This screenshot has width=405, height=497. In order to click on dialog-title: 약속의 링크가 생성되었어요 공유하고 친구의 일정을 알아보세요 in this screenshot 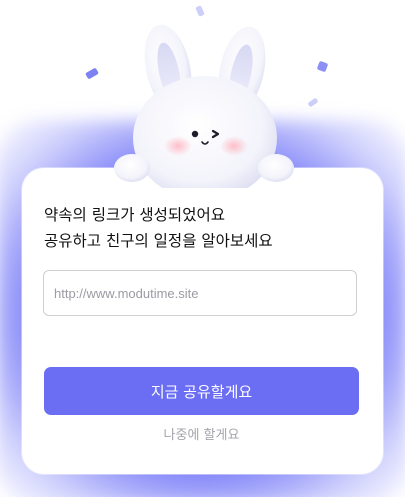, I will do `click(204, 228)`.